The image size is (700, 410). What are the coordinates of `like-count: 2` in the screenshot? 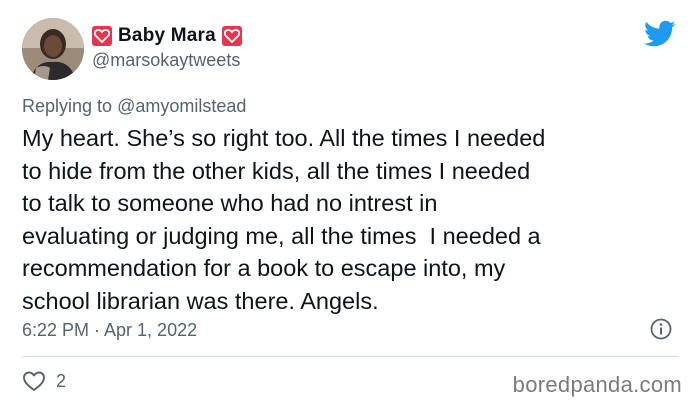 It's located at (61, 380).